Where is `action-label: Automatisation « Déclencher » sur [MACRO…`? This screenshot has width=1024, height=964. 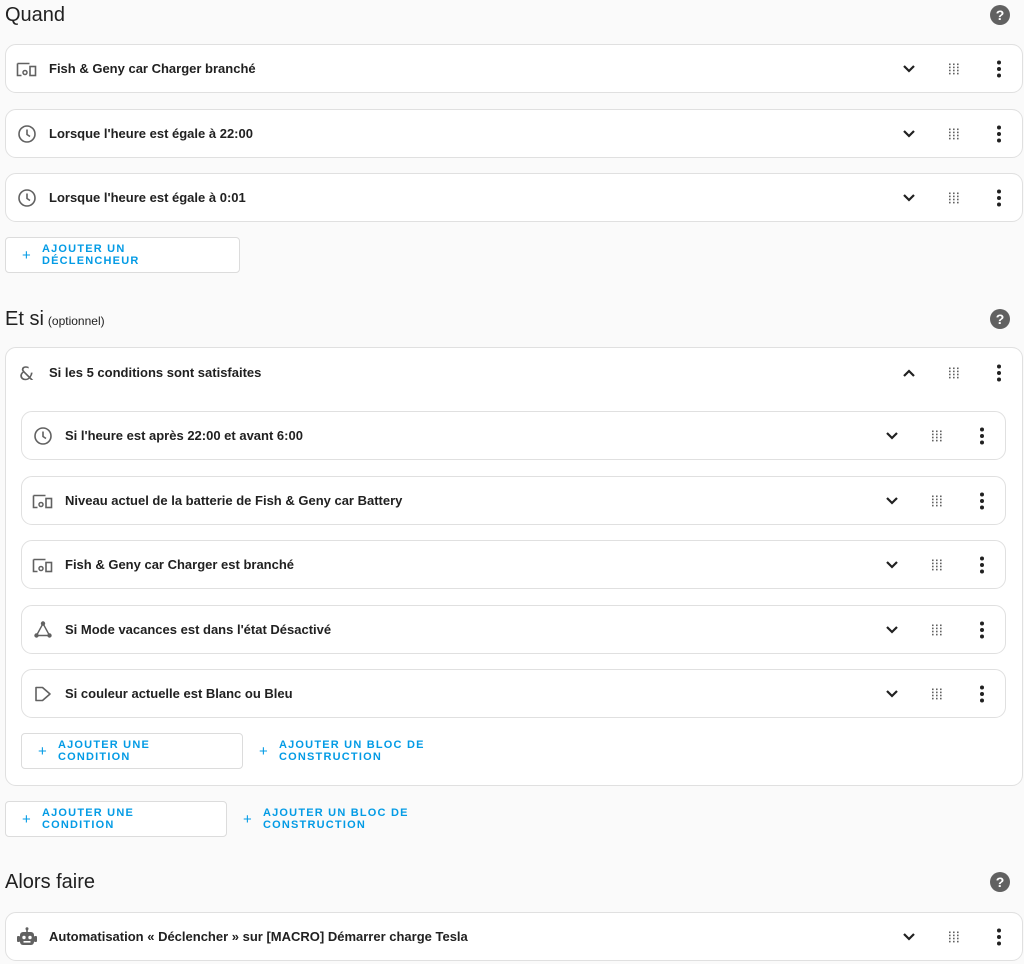
action-label: Automatisation « Déclencher » sur [MACRO… is located at coordinates (258, 936).